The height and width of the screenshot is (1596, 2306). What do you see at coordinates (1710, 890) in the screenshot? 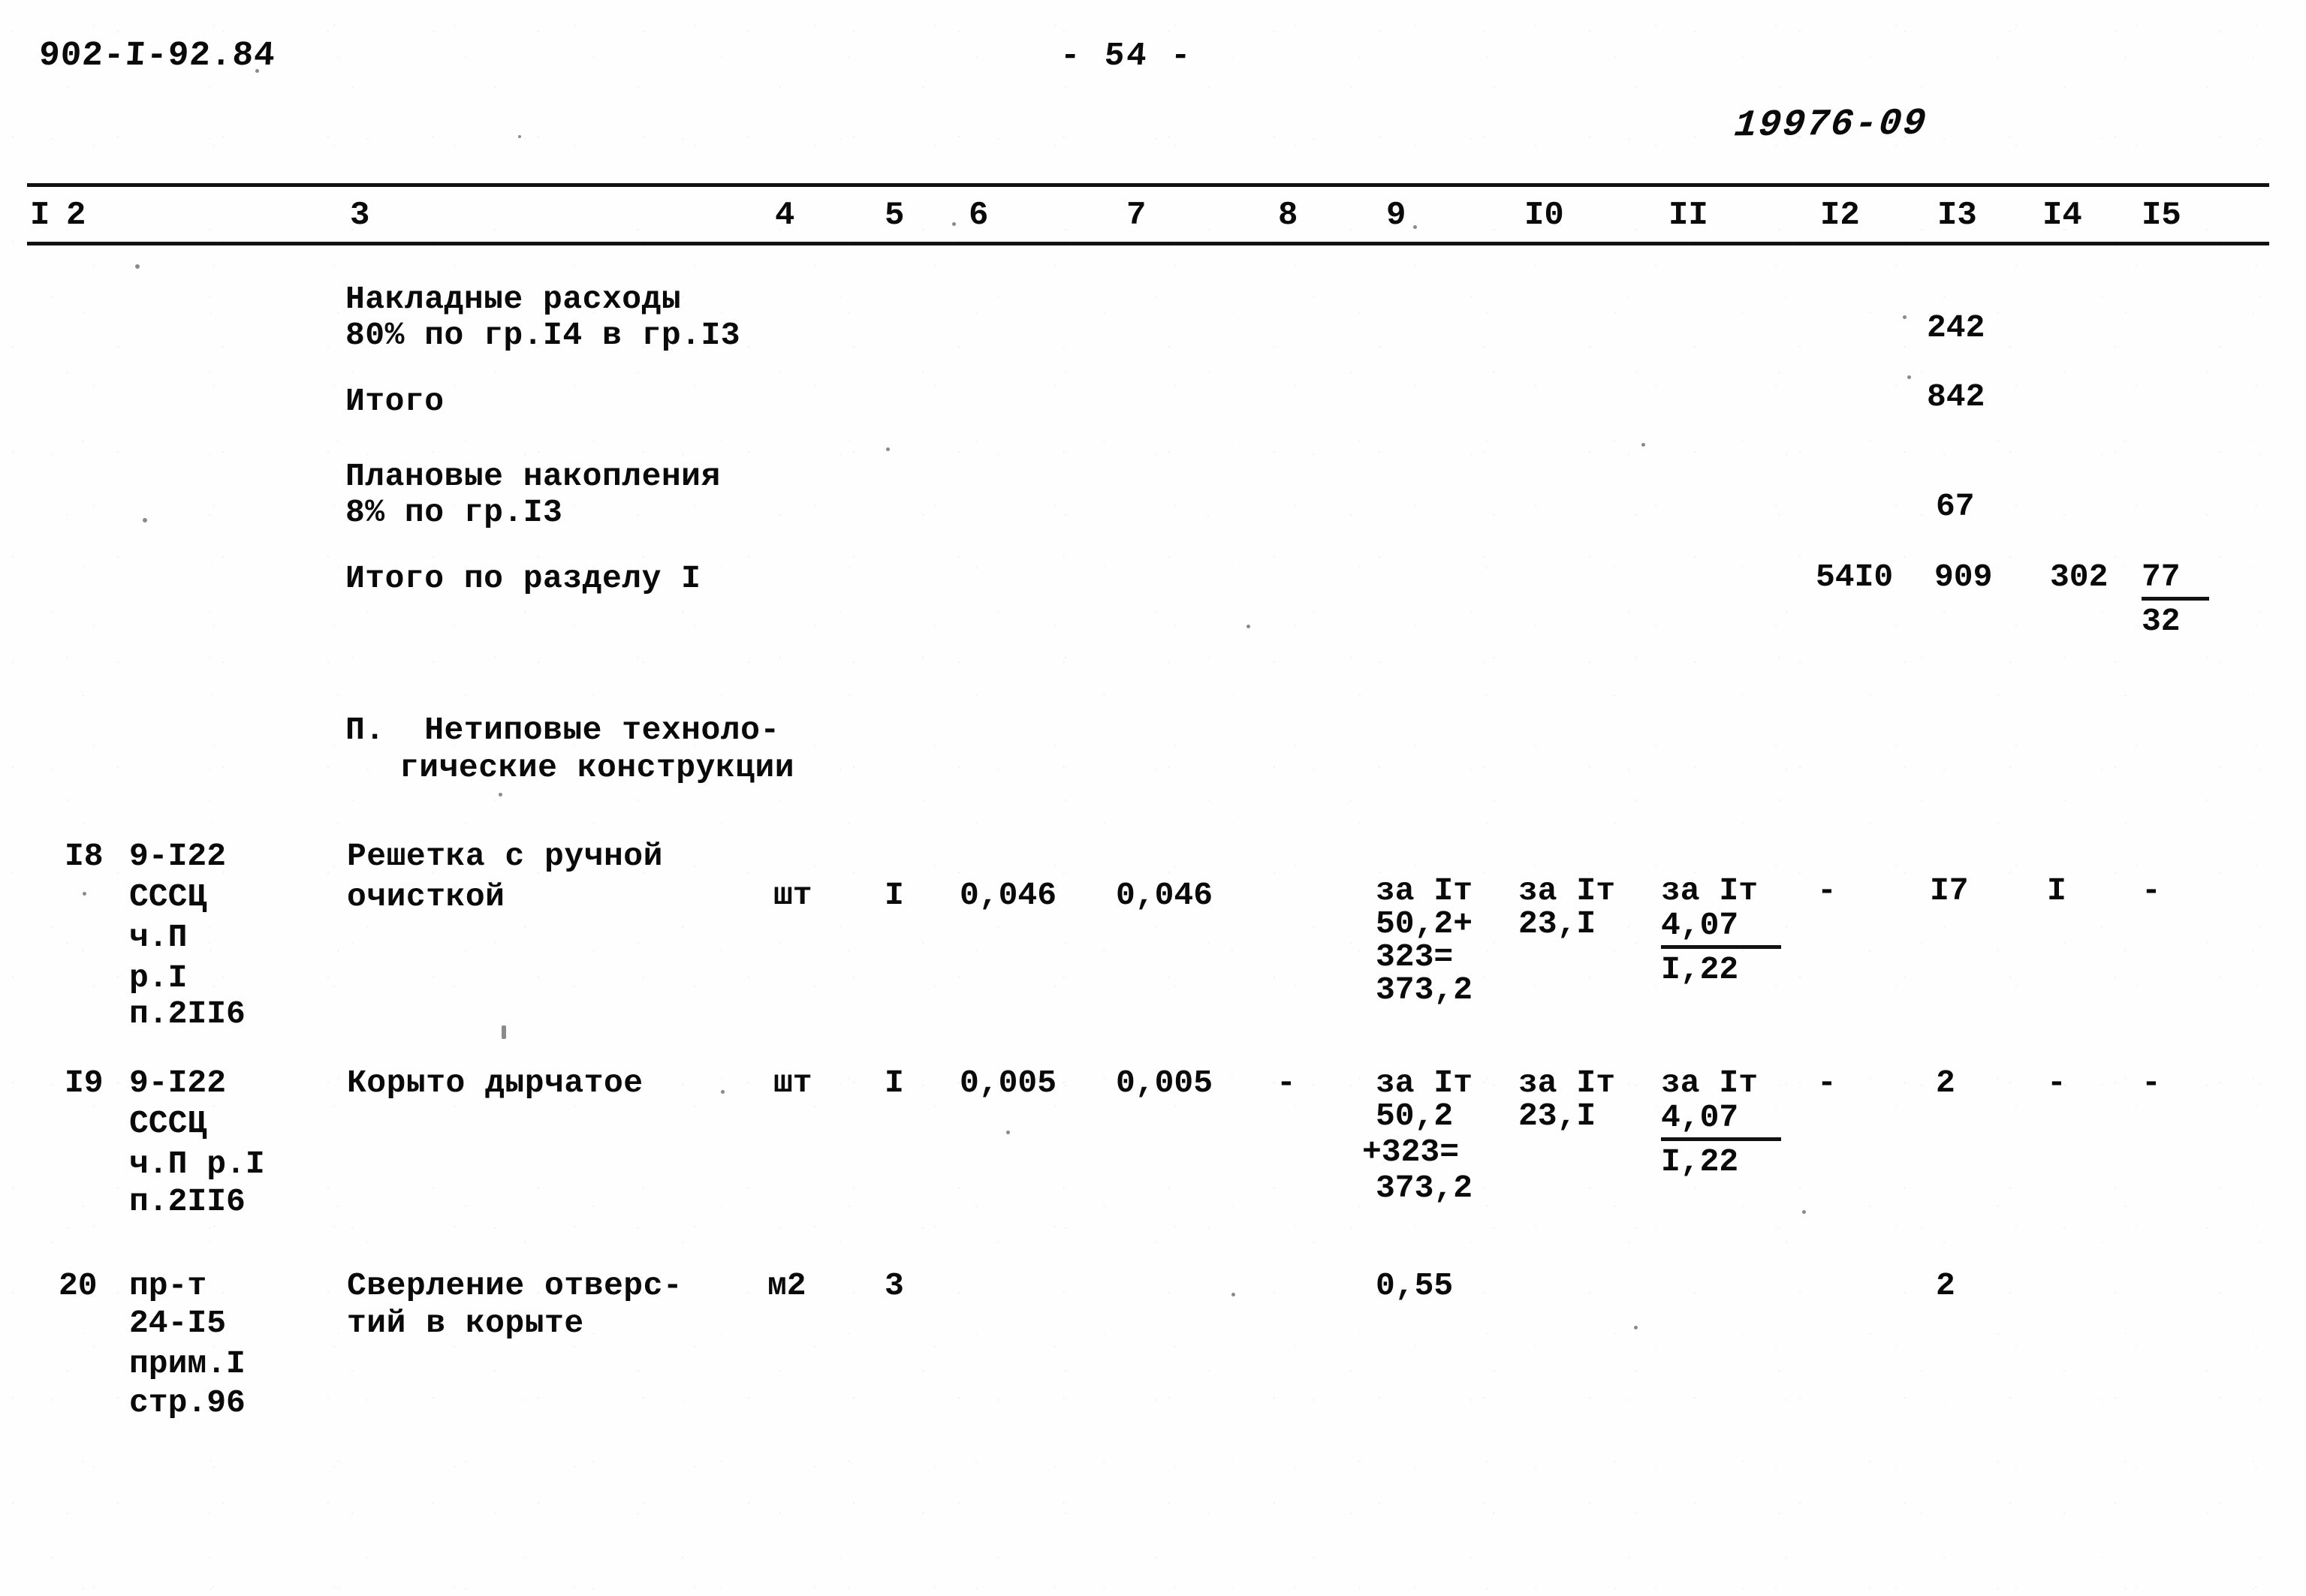
I see `row-18-col11-header: за Iт` at bounding box center [1710, 890].